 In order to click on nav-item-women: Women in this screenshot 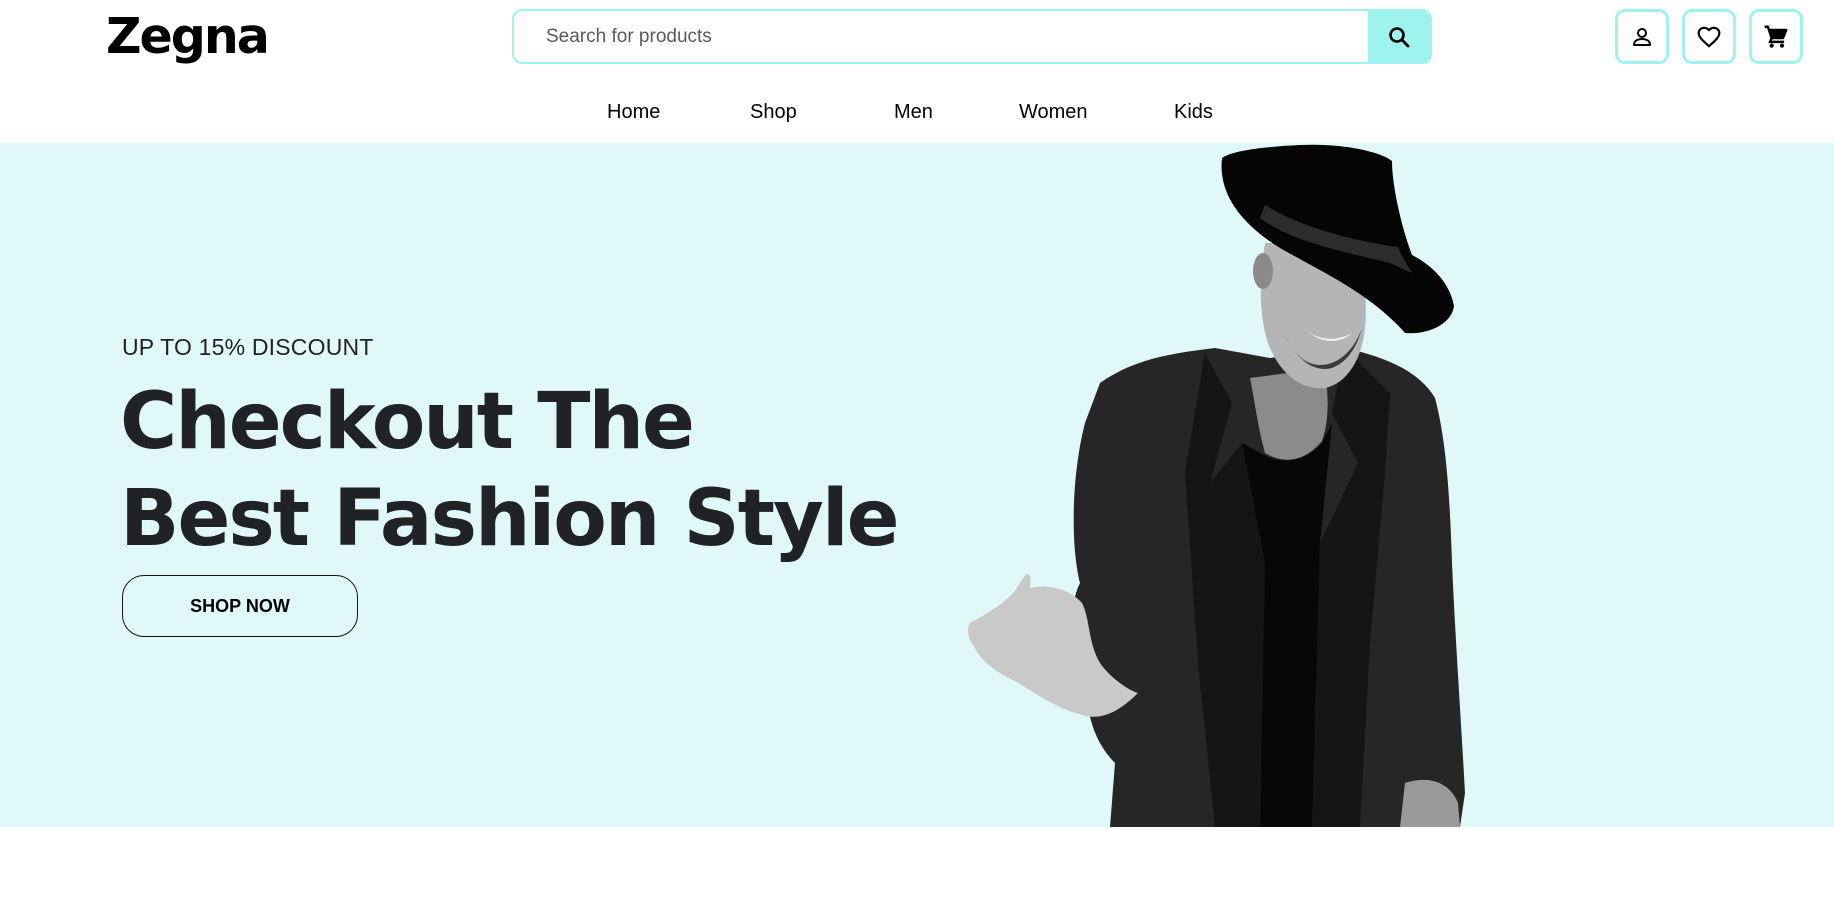, I will do `click(1053, 112)`.